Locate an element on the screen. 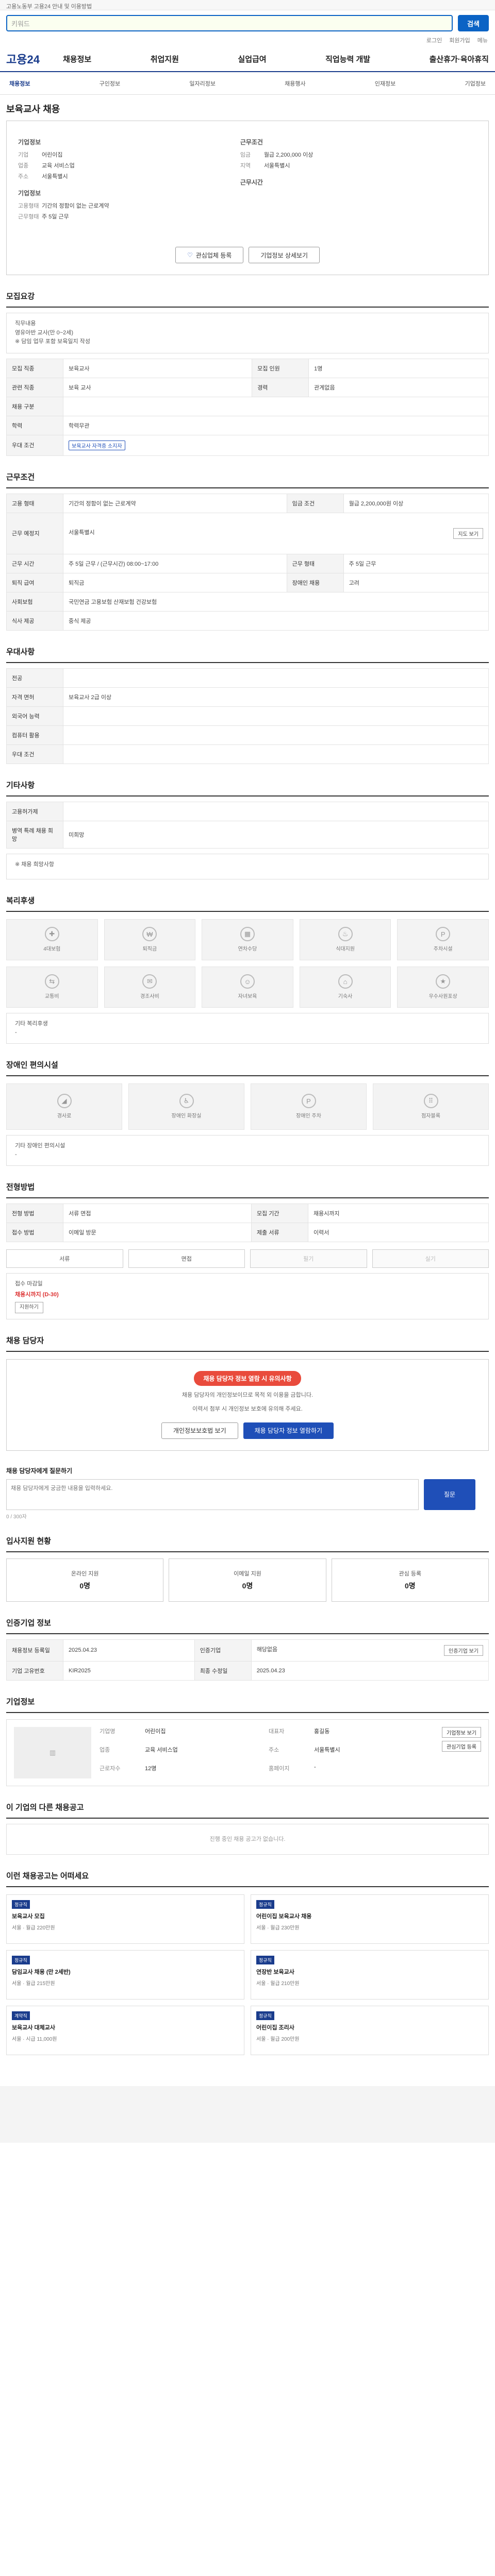  td: 고려 is located at coordinates (416, 582).